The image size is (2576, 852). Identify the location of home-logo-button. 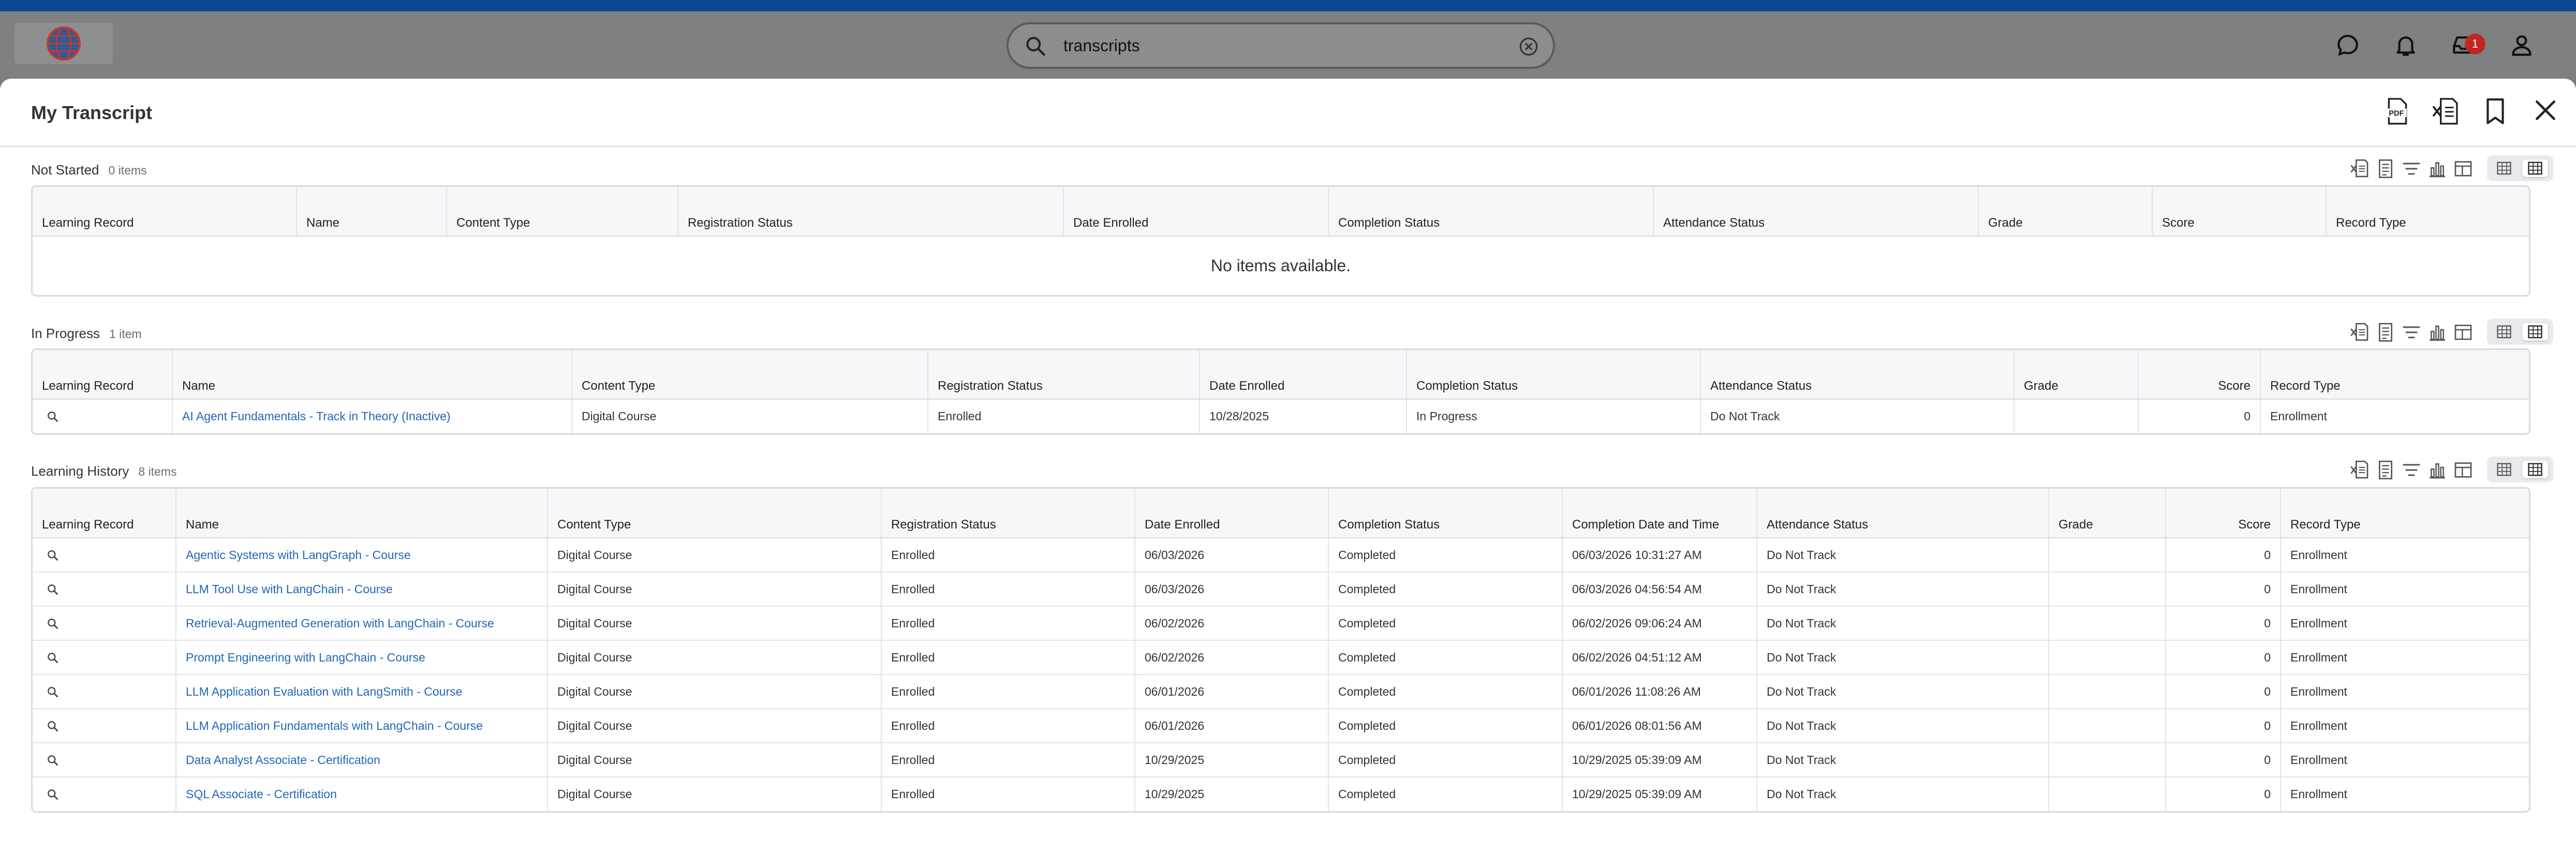
(63, 43).